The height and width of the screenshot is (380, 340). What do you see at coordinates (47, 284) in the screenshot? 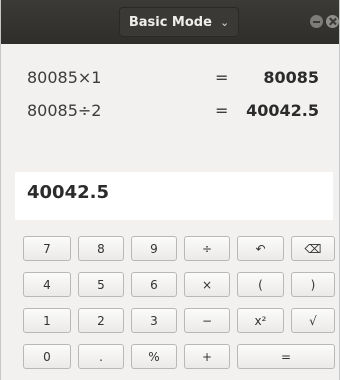
I see `digit-4-button: 4` at bounding box center [47, 284].